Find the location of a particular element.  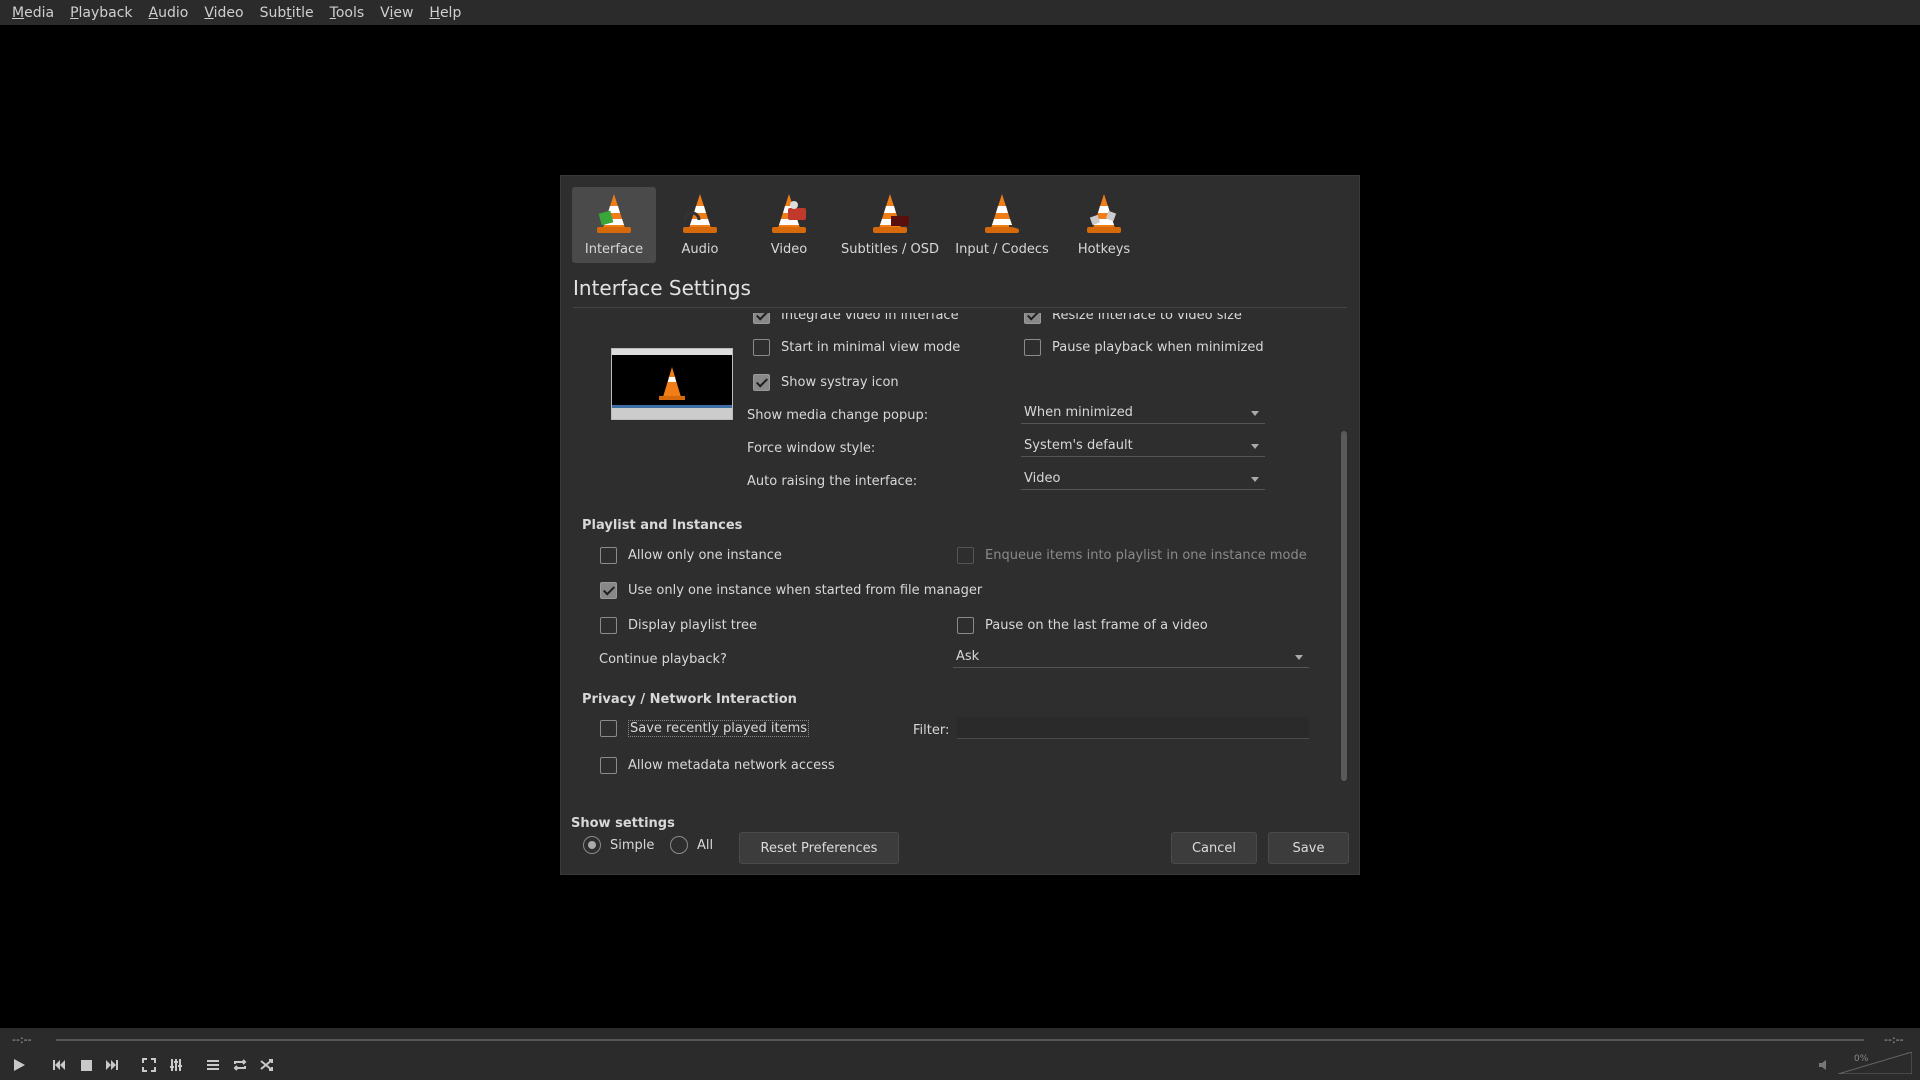

one-instance-checkbox is located at coordinates (608, 555).